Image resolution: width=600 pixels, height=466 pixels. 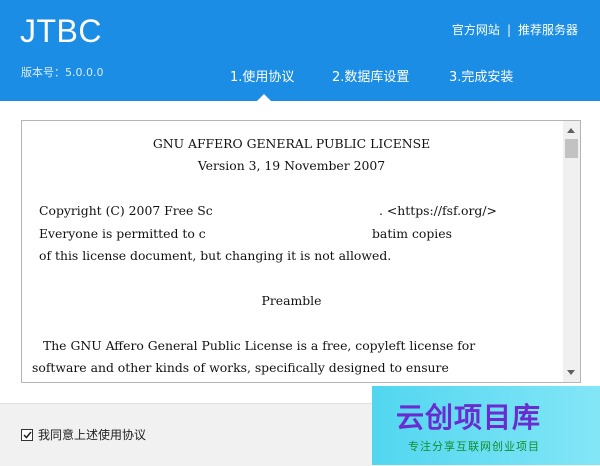 What do you see at coordinates (62, 72) in the screenshot?
I see `version-label: 版本号：5.0.0.0` at bounding box center [62, 72].